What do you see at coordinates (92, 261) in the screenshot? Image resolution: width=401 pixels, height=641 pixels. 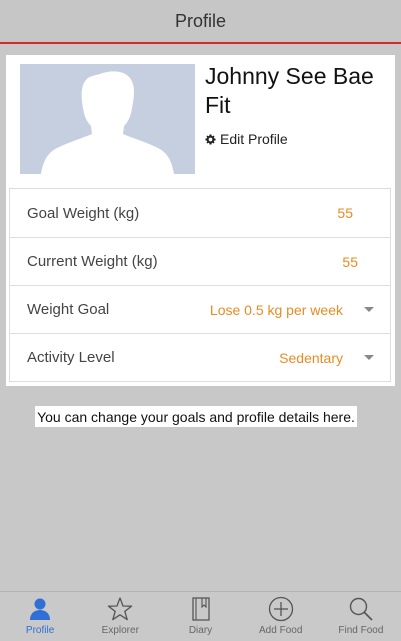 I see `current-weight-label: Current Weight (kg)` at bounding box center [92, 261].